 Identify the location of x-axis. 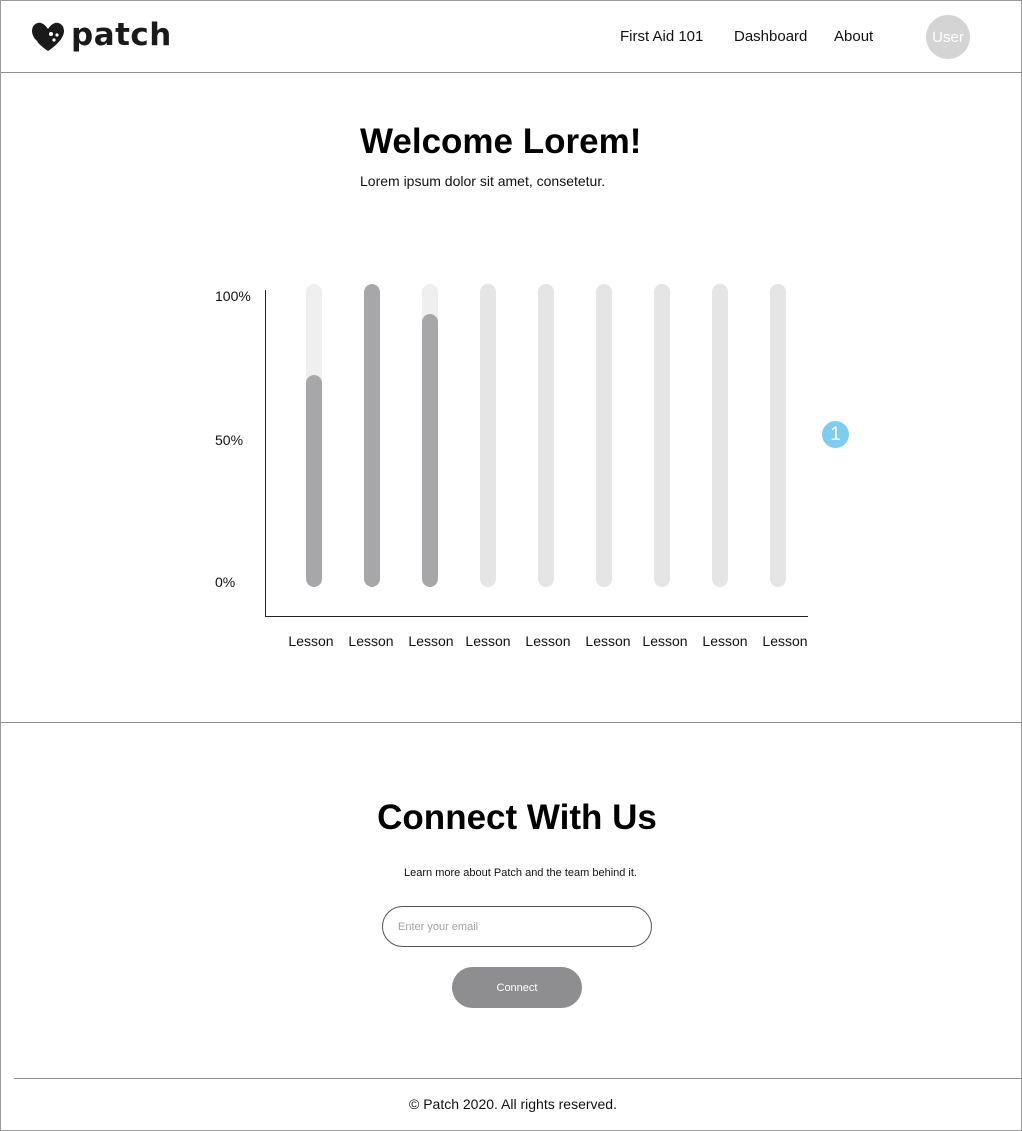
(536, 616).